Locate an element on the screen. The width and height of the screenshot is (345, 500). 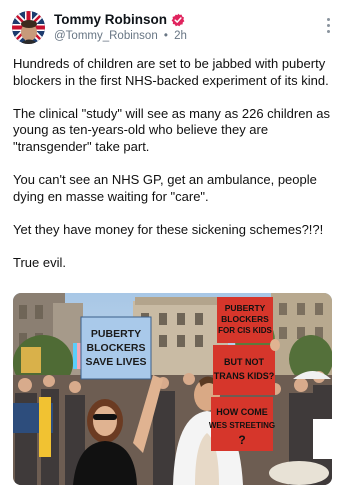
author-name: Tommy Robinson is located at coordinates (119, 20).